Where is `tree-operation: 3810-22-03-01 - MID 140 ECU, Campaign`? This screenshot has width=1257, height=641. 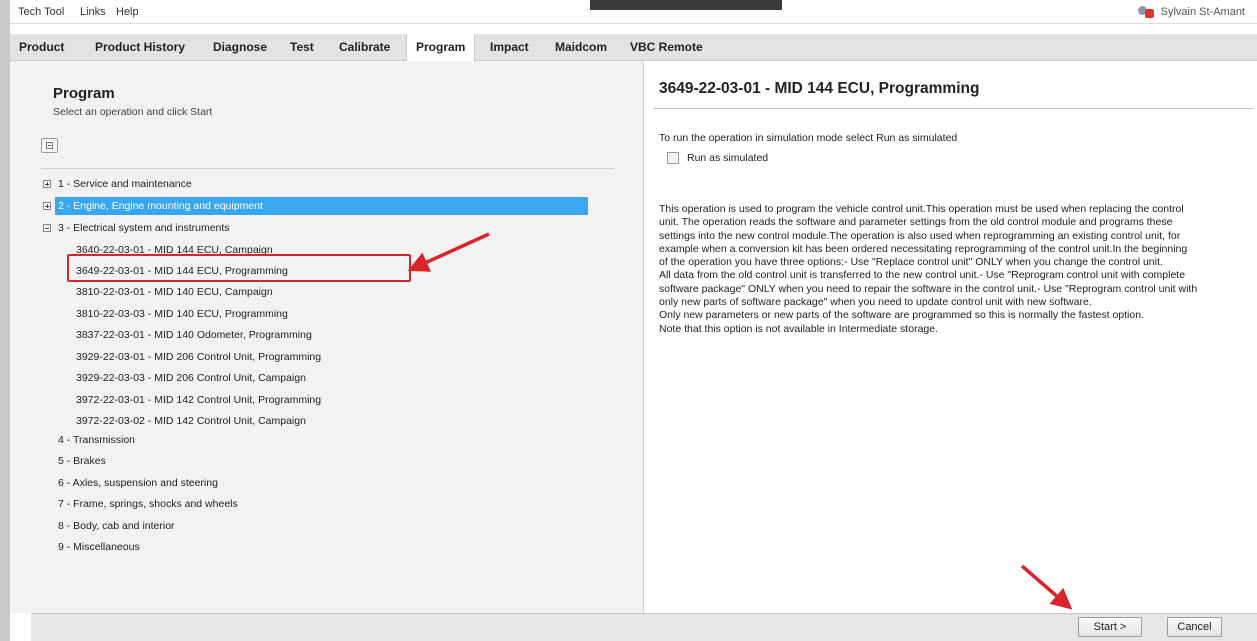
tree-operation: 3810-22-03-01 - MID 140 ECU, Campaign is located at coordinates (174, 292).